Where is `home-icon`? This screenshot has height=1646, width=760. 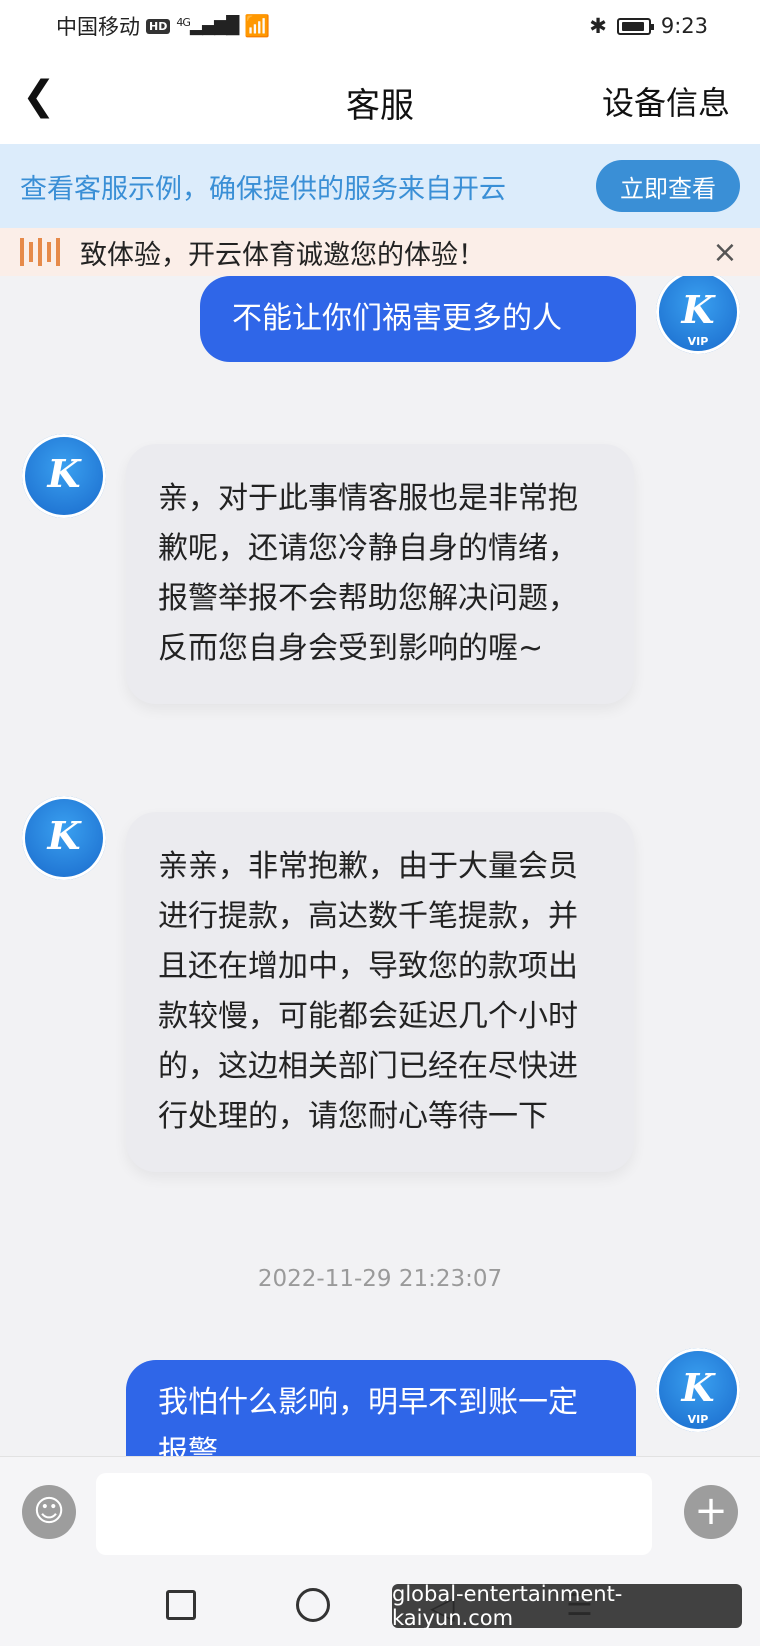 home-icon is located at coordinates (313, 1605).